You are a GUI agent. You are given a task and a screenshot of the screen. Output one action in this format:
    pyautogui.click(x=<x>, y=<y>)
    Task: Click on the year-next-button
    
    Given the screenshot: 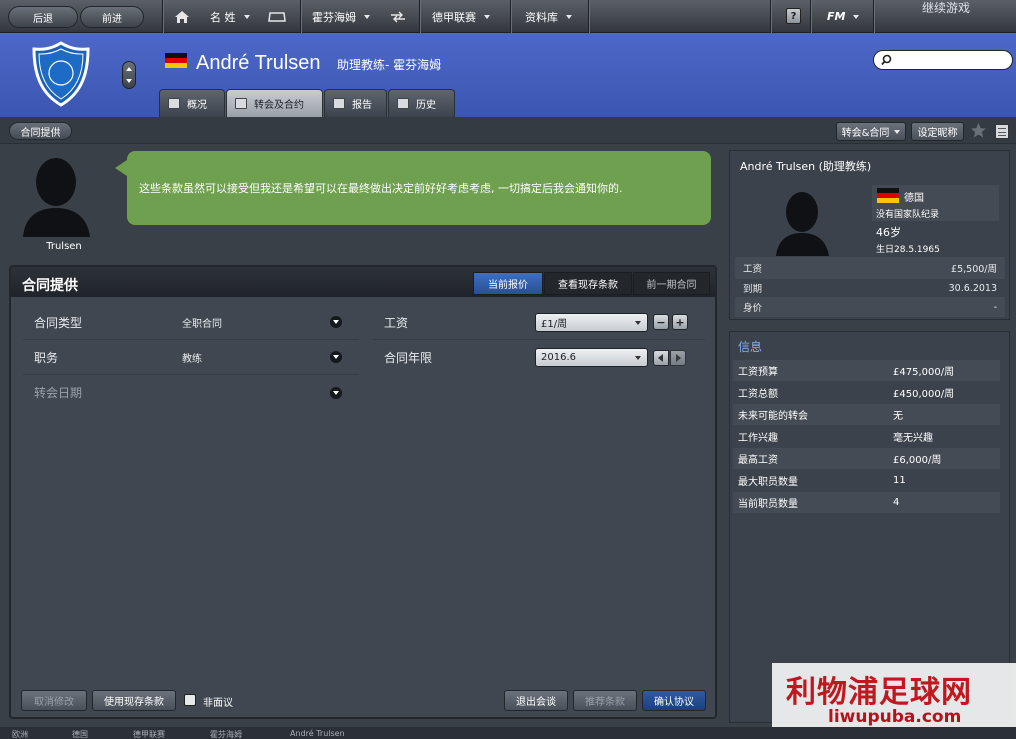 What is the action you would take?
    pyautogui.click(x=678, y=357)
    